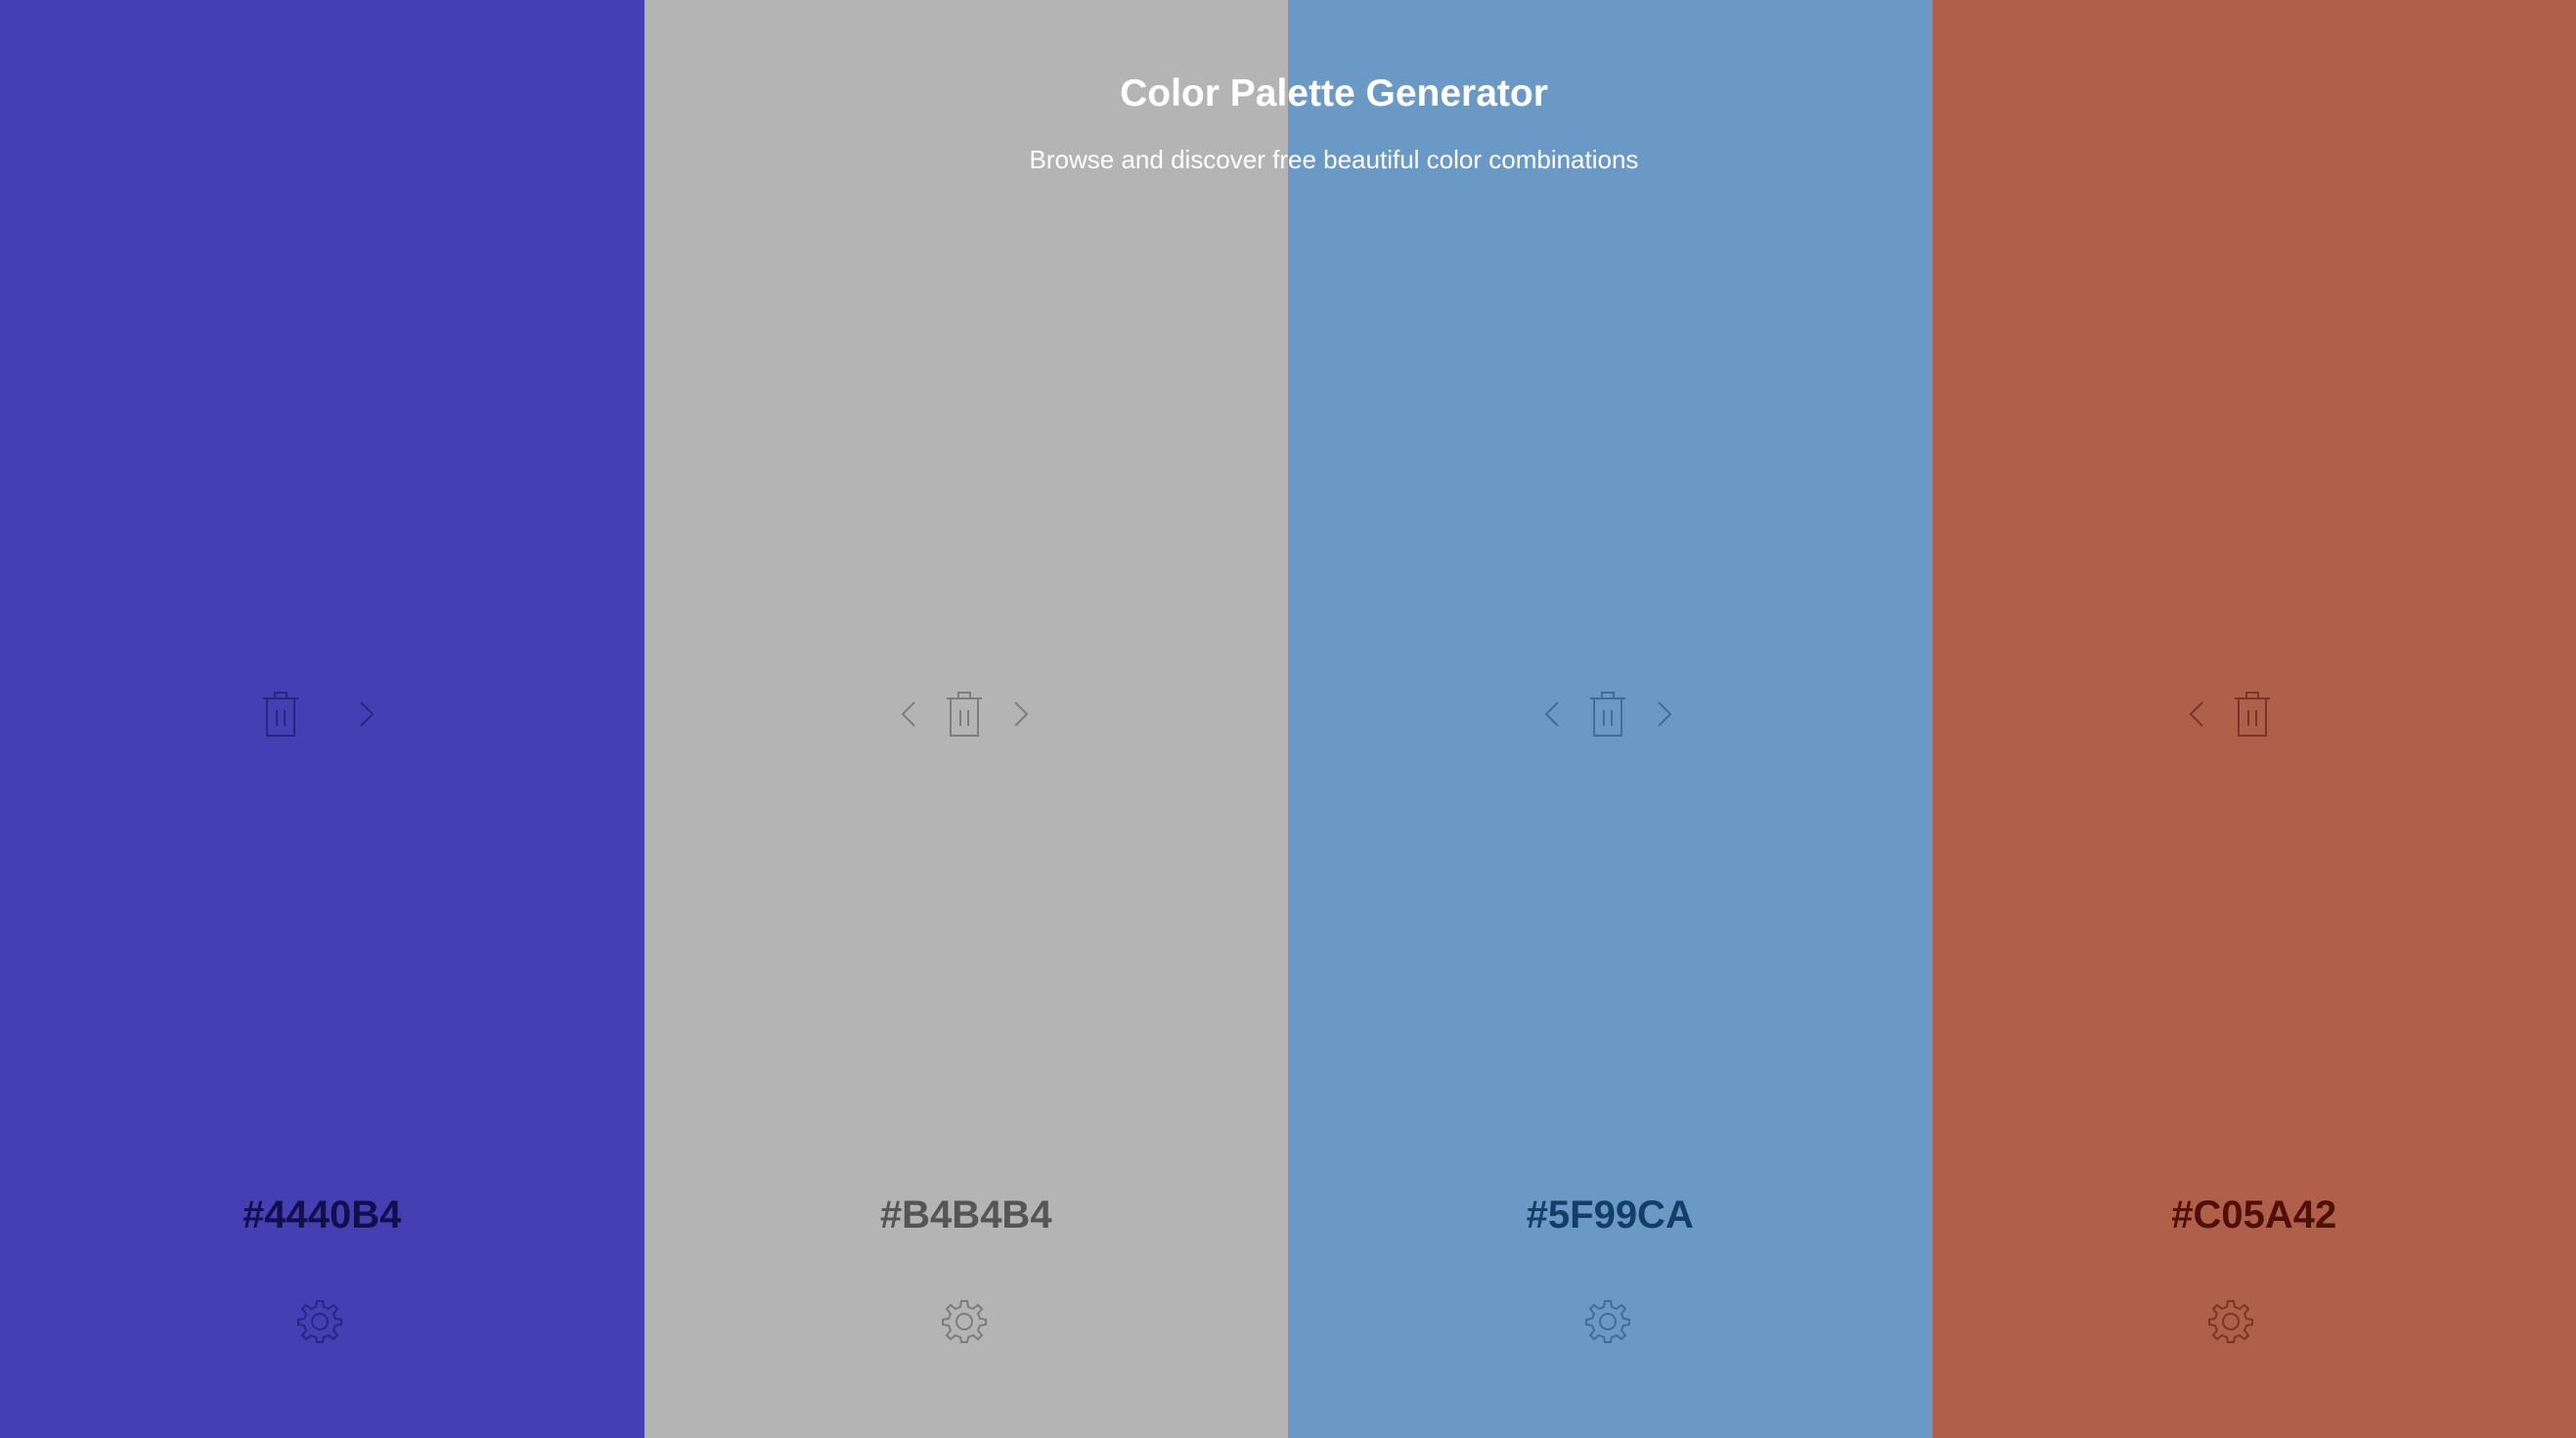  I want to click on hex-code-label: #4440B4, so click(322, 1215).